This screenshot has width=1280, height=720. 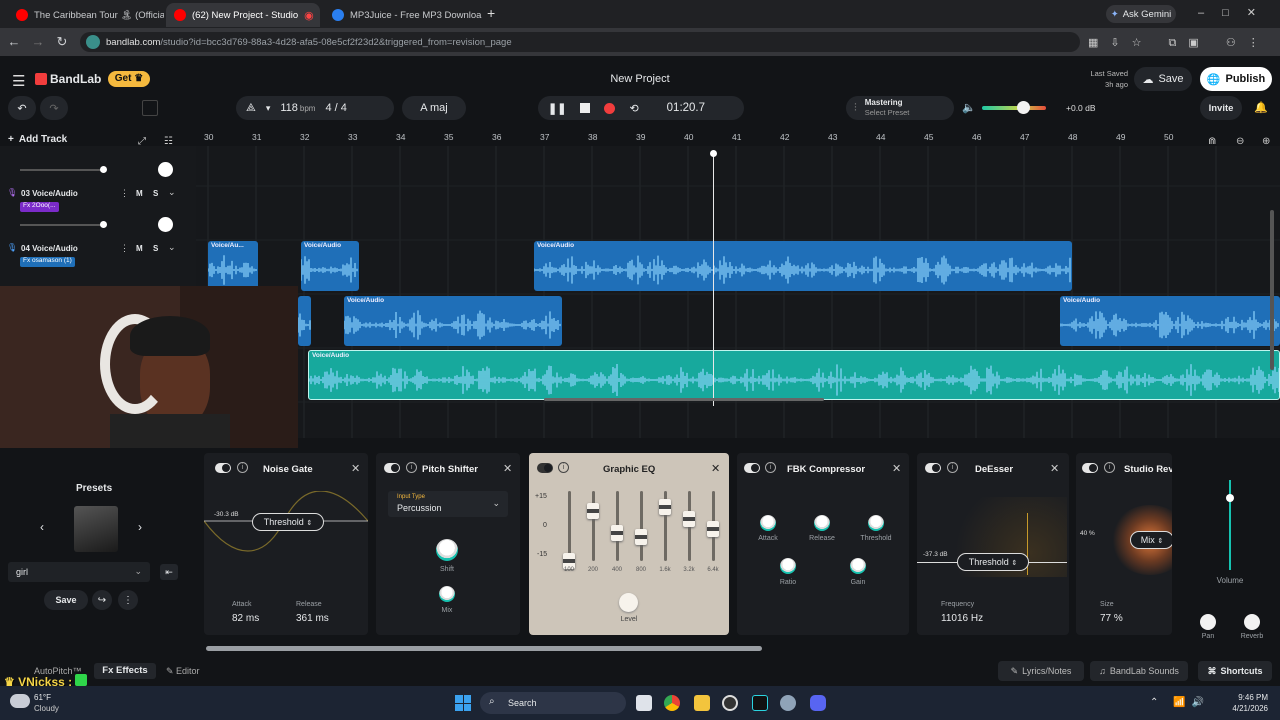 What do you see at coordinates (37, 139) in the screenshot?
I see `add-track-button: + Add Track` at bounding box center [37, 139].